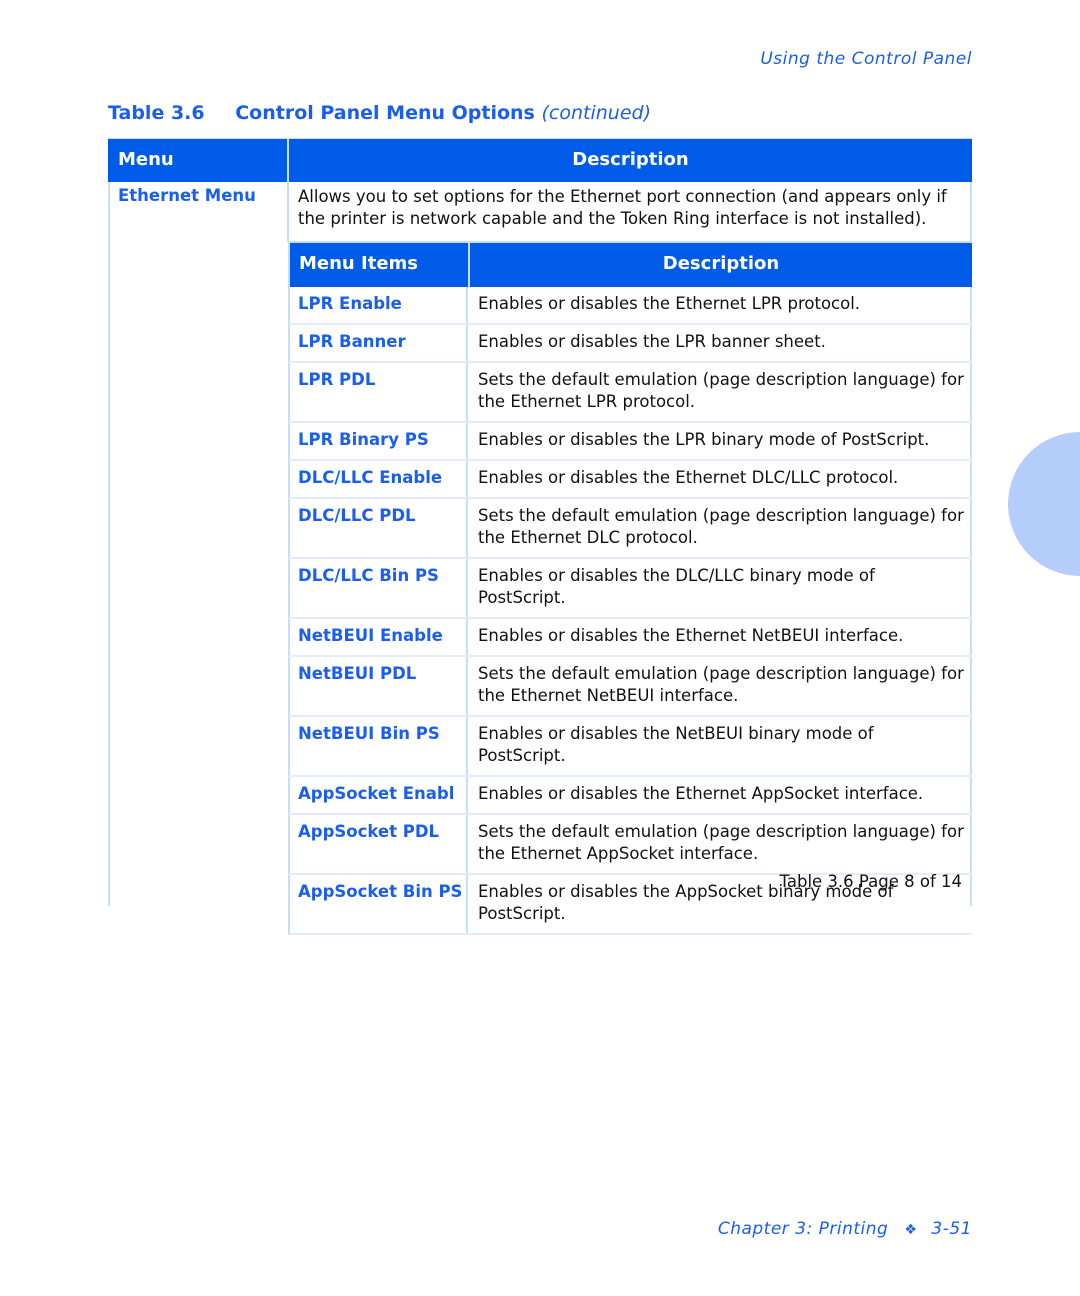 This screenshot has height=1296, width=1080. Describe the element at coordinates (379, 528) in the screenshot. I see `menu-item-name: DLC/LLC PDL` at that location.